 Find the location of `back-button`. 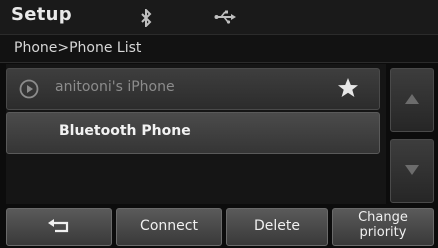

back-button is located at coordinates (59, 227).